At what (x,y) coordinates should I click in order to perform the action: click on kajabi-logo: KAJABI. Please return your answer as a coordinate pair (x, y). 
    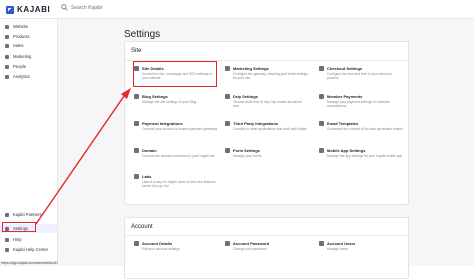
    Looking at the image, I should click on (28, 9).